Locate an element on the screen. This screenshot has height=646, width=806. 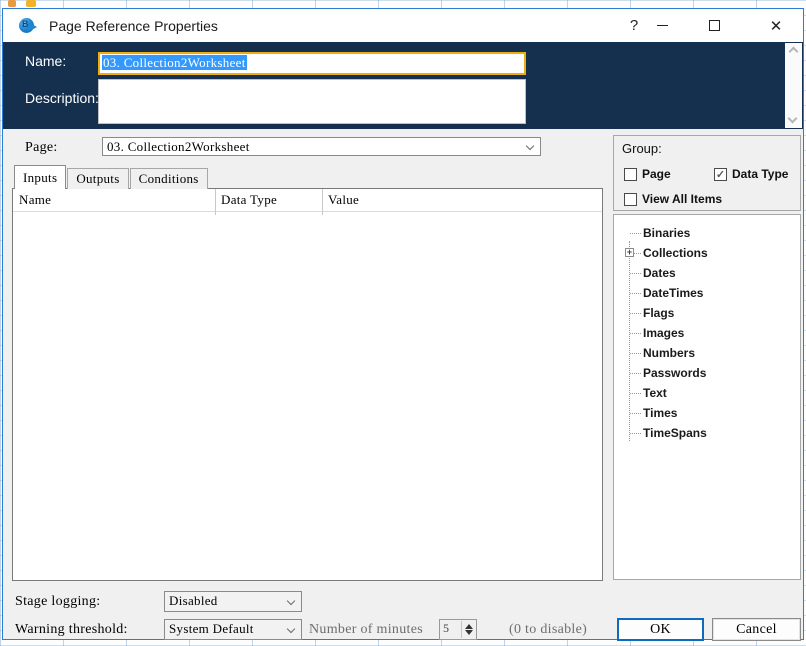
checkbox-page: Page is located at coordinates (647, 174).